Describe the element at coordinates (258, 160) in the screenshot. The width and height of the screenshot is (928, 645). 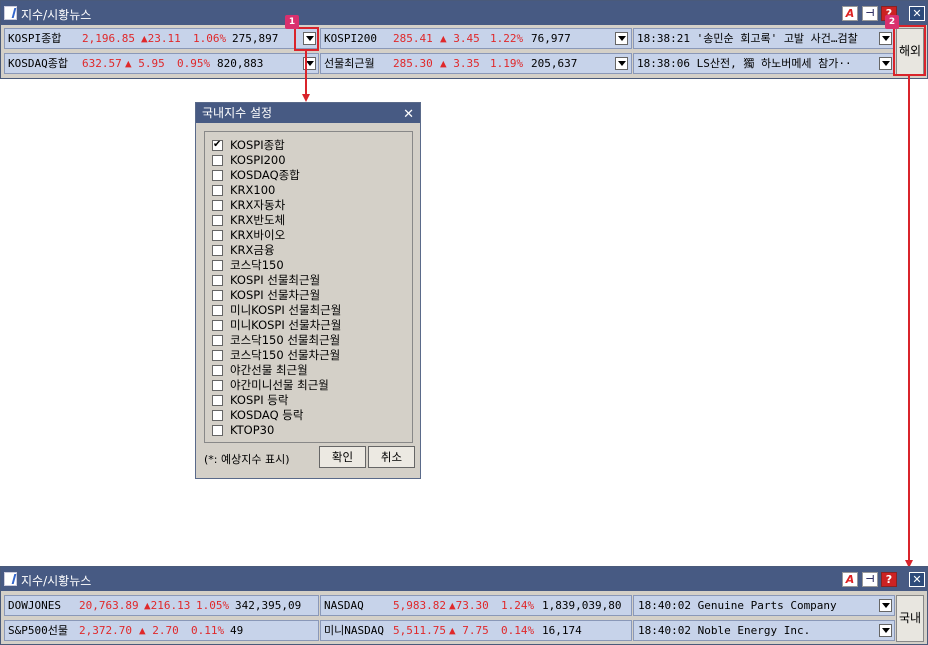
I see `option-label: KOSPI200` at that location.